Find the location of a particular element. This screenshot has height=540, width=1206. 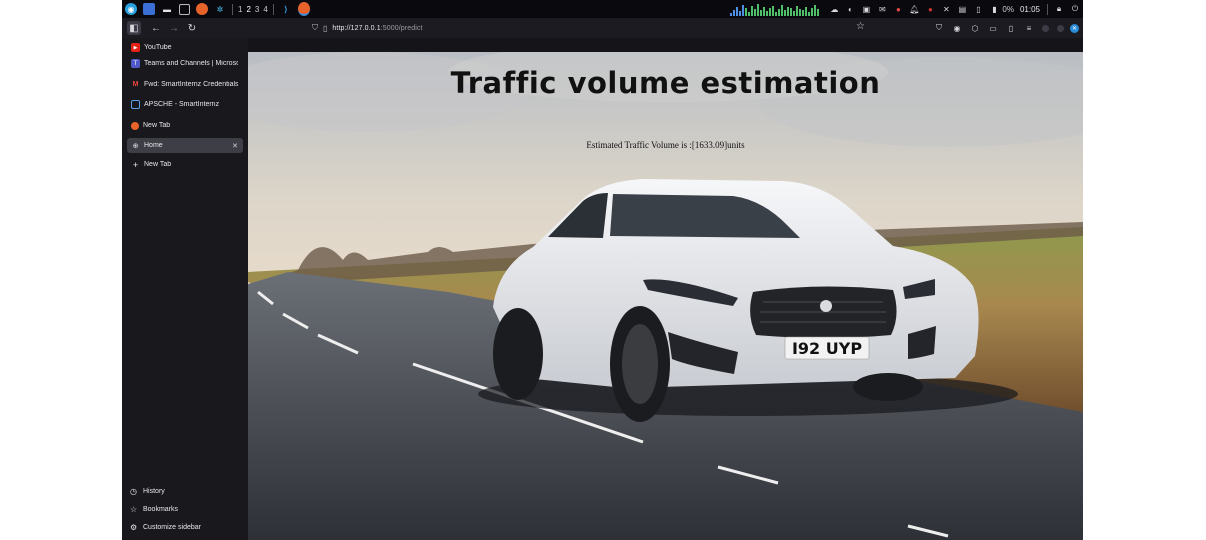

battery-icon: ▮ is located at coordinates (994, 9).